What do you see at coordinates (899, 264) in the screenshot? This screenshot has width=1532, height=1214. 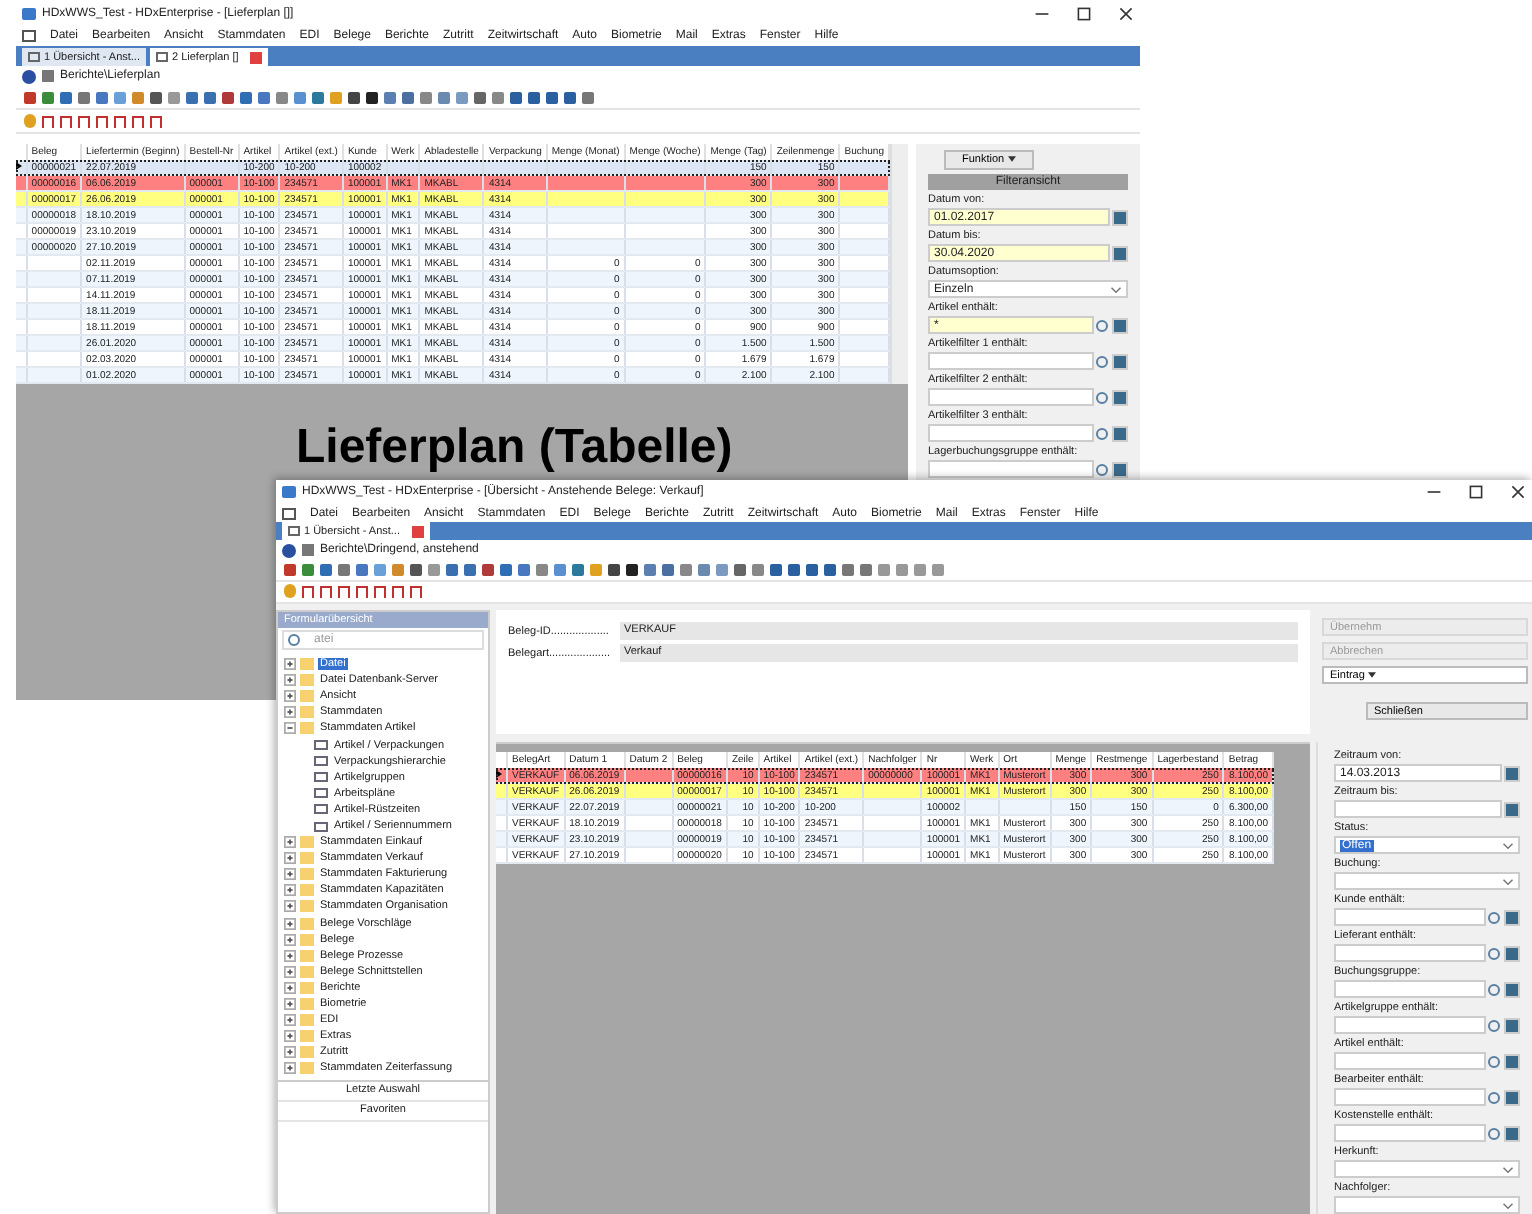 I see `scrollbar` at bounding box center [899, 264].